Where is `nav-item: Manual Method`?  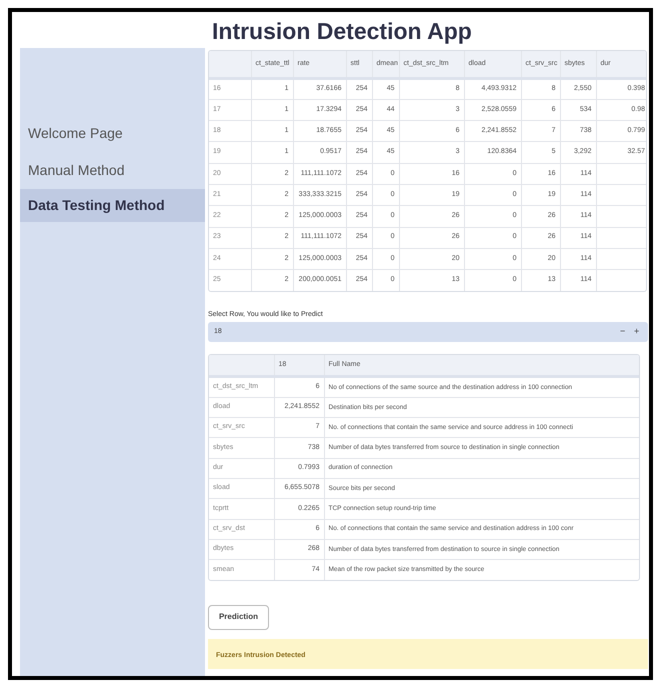
nav-item: Manual Method is located at coordinates (112, 170).